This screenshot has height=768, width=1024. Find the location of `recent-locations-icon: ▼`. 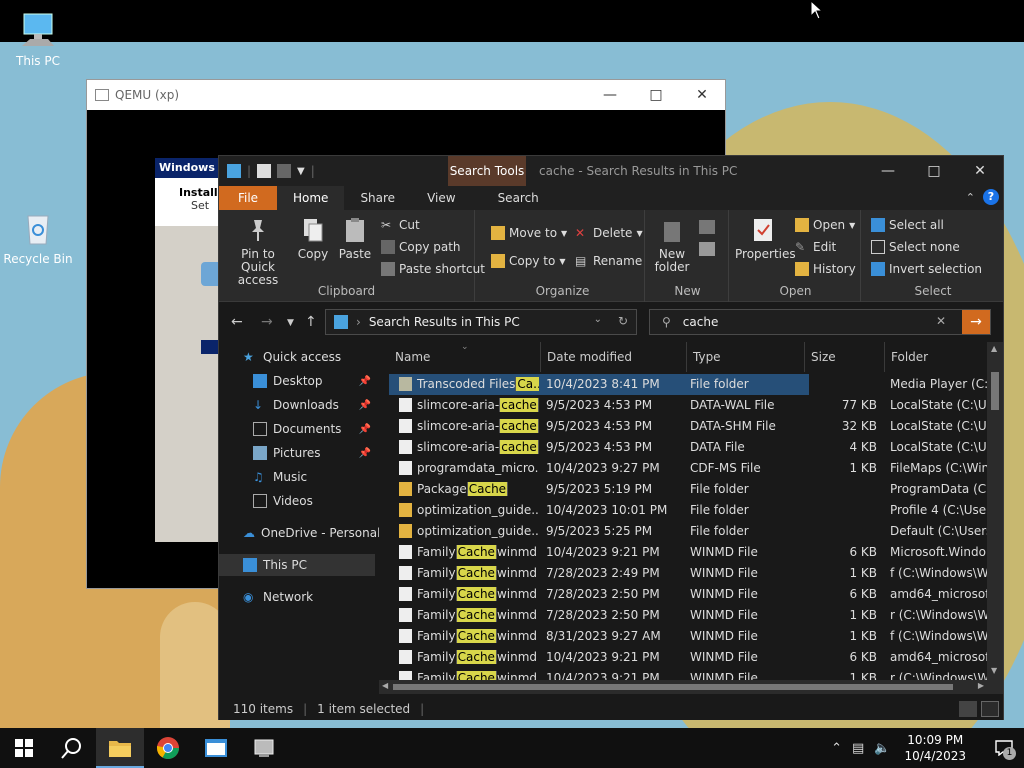

recent-locations-icon: ▼ is located at coordinates (290, 323).